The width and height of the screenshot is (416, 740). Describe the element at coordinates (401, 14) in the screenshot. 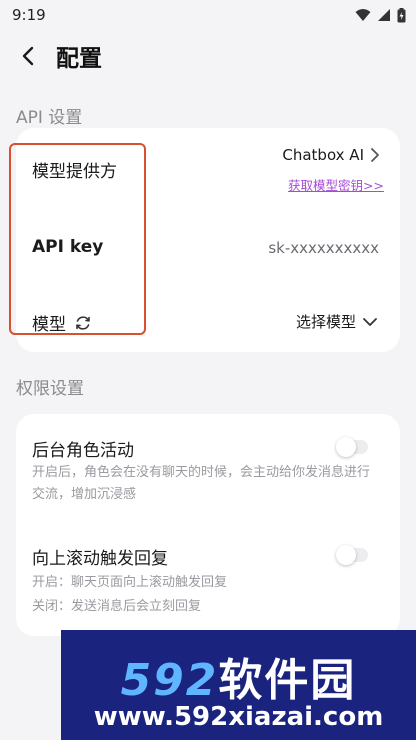

I see `battery-icon` at that location.